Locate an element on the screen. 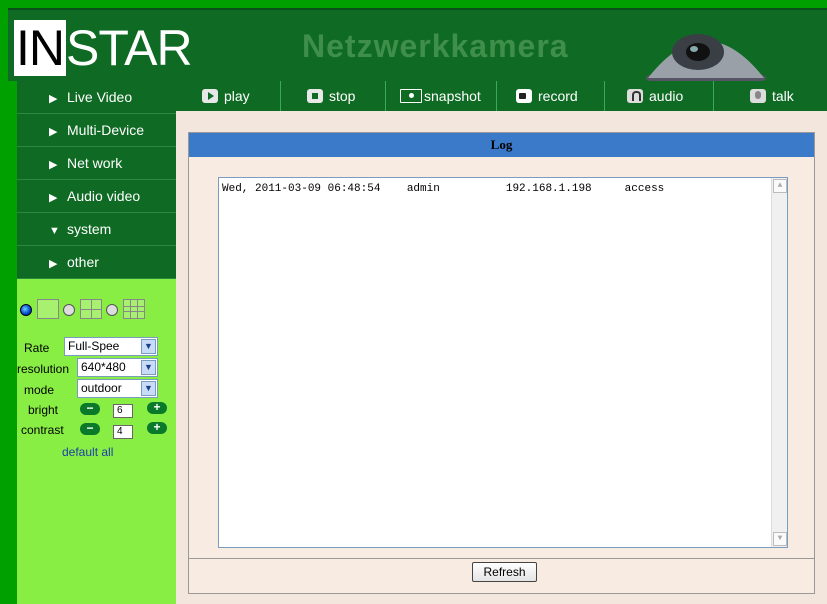 This screenshot has width=827, height=604. microphone-icon is located at coordinates (758, 96).